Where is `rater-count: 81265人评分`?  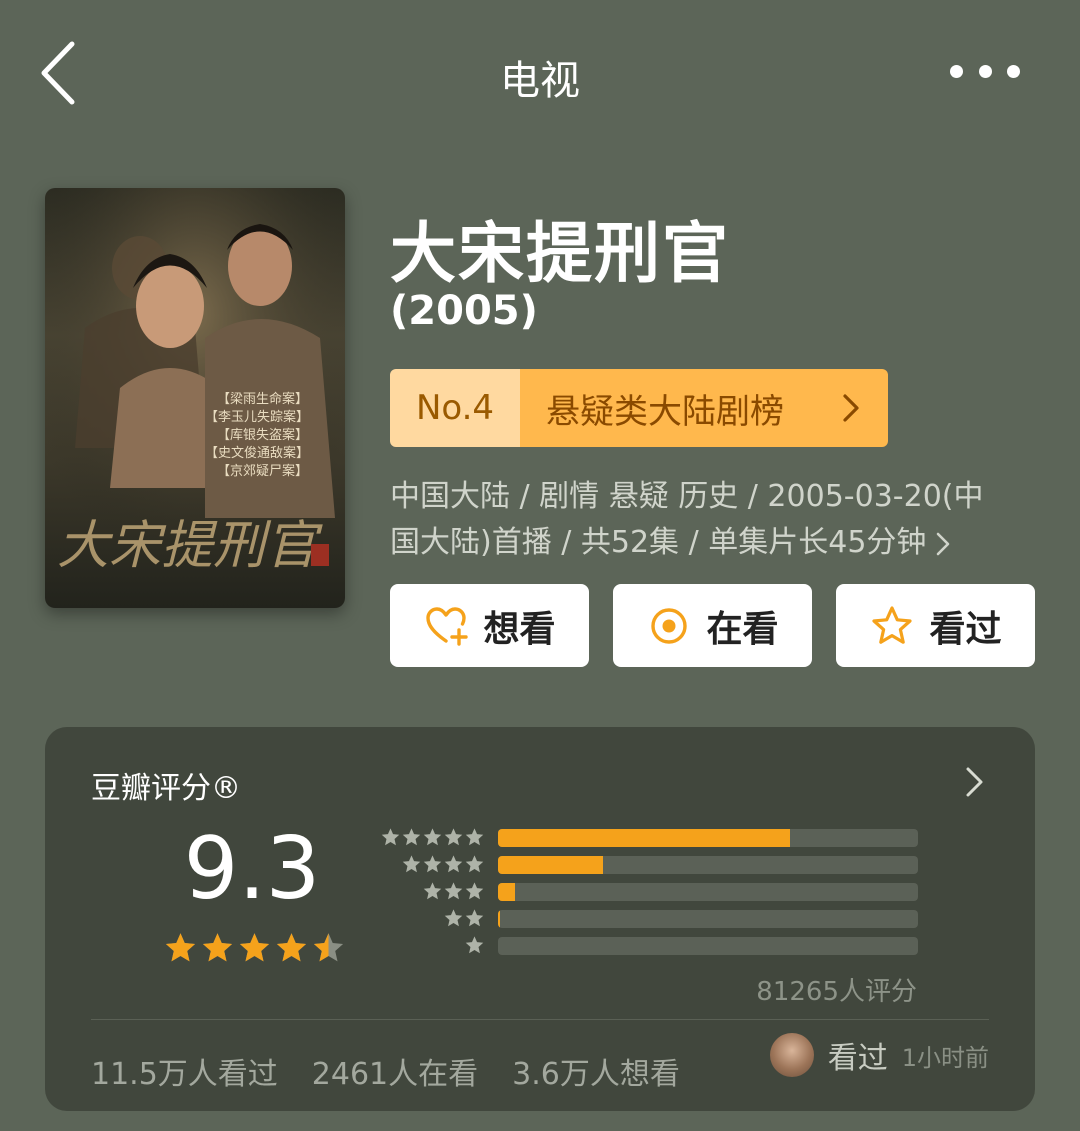
rater-count: 81265人评分 is located at coordinates (836, 992).